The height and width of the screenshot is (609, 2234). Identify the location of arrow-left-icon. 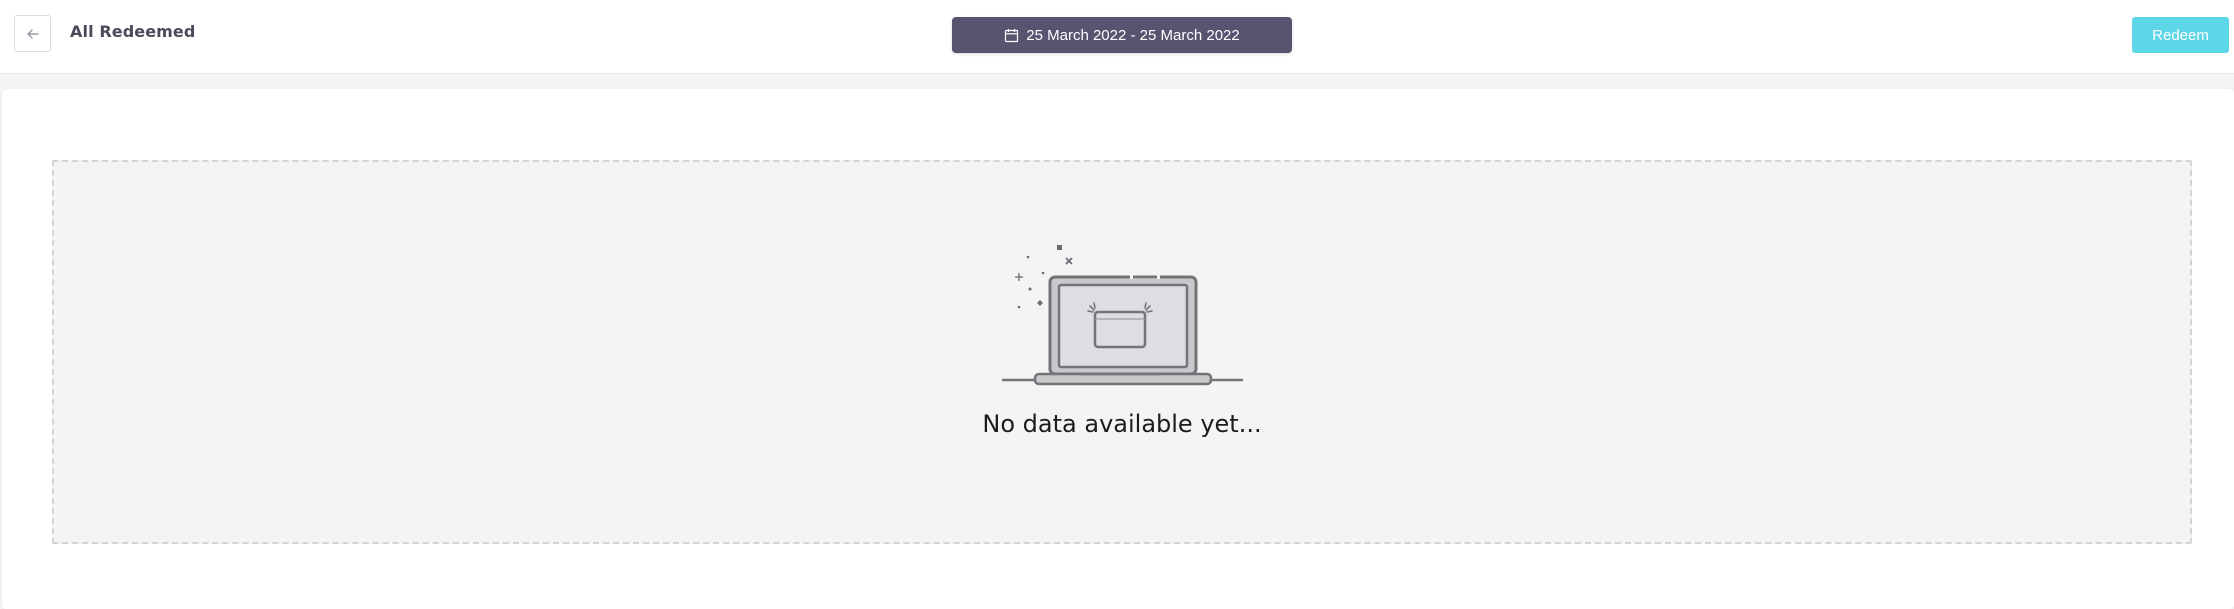
(32, 33).